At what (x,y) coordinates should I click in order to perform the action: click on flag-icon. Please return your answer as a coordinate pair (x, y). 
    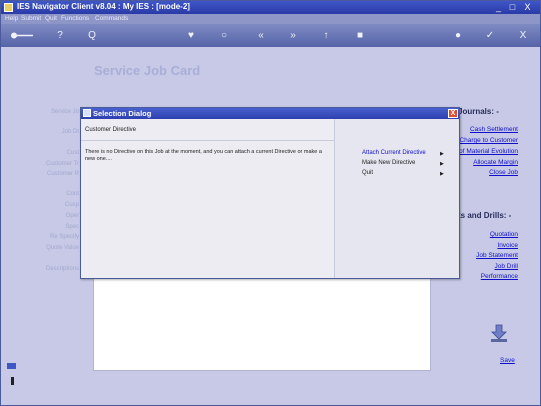
    Looking at the image, I should click on (11, 366).